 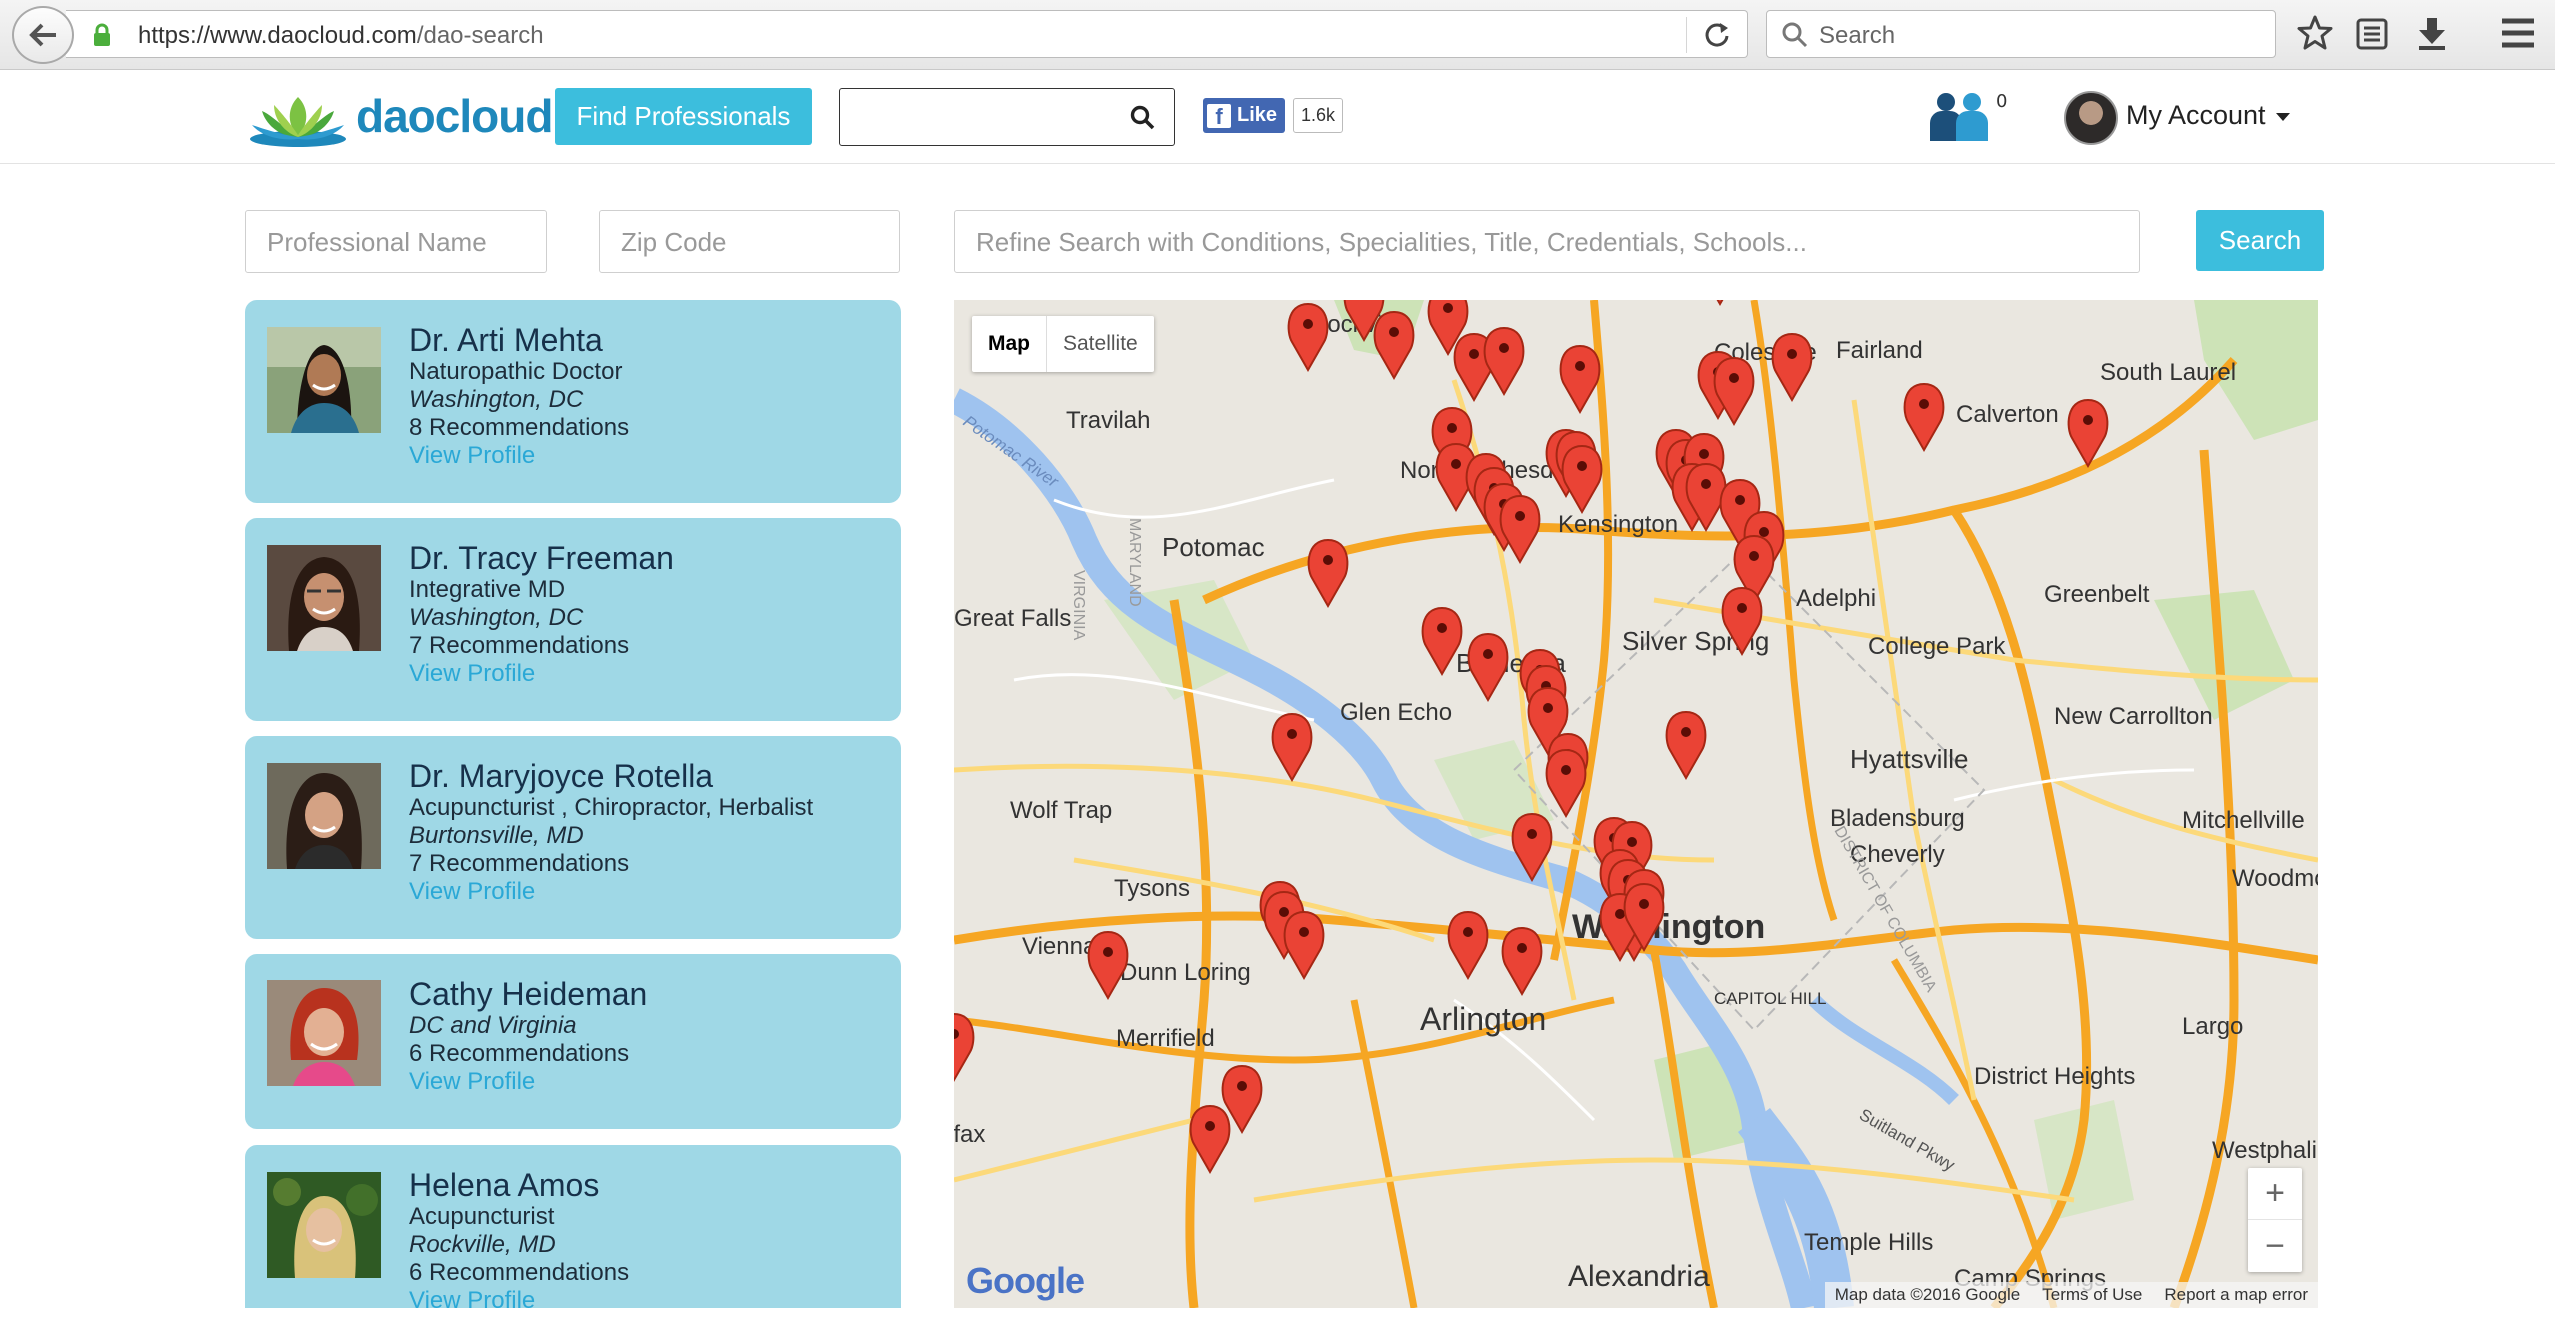 I want to click on url-text: https://www.daocloud.com/dao-search, so click(x=341, y=35).